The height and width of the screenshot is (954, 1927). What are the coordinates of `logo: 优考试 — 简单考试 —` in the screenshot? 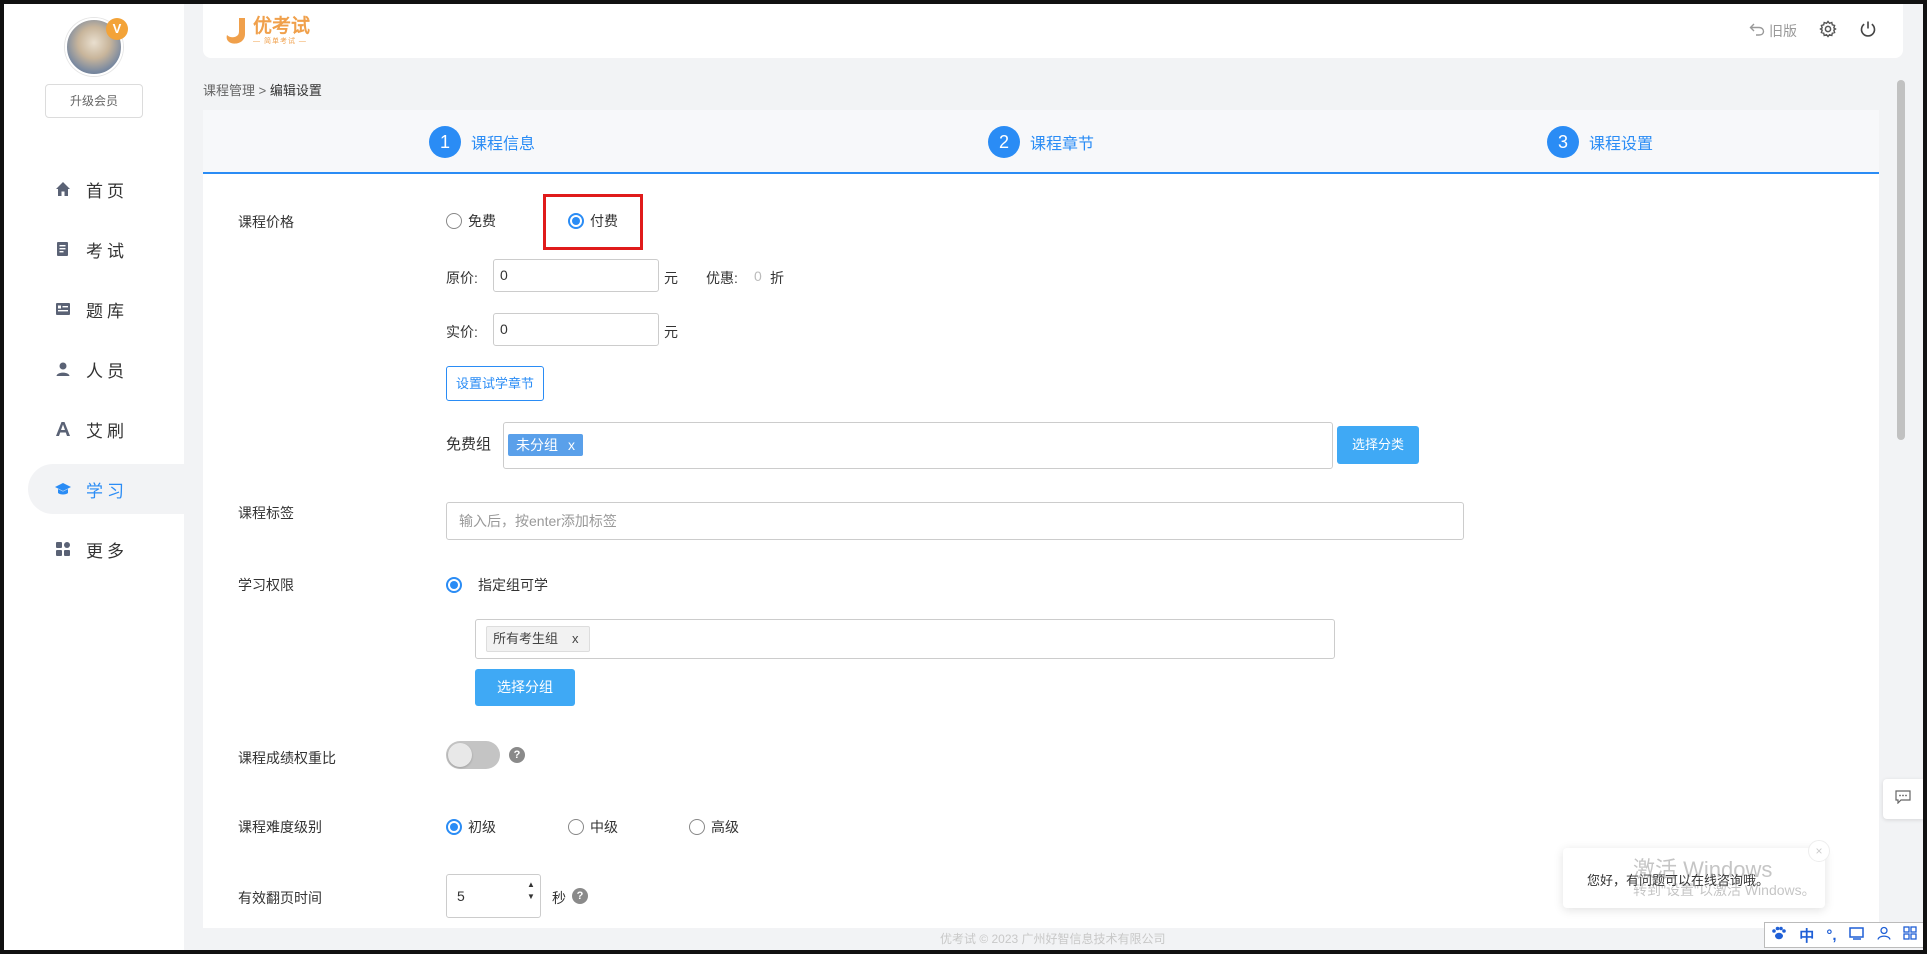 It's located at (267, 31).